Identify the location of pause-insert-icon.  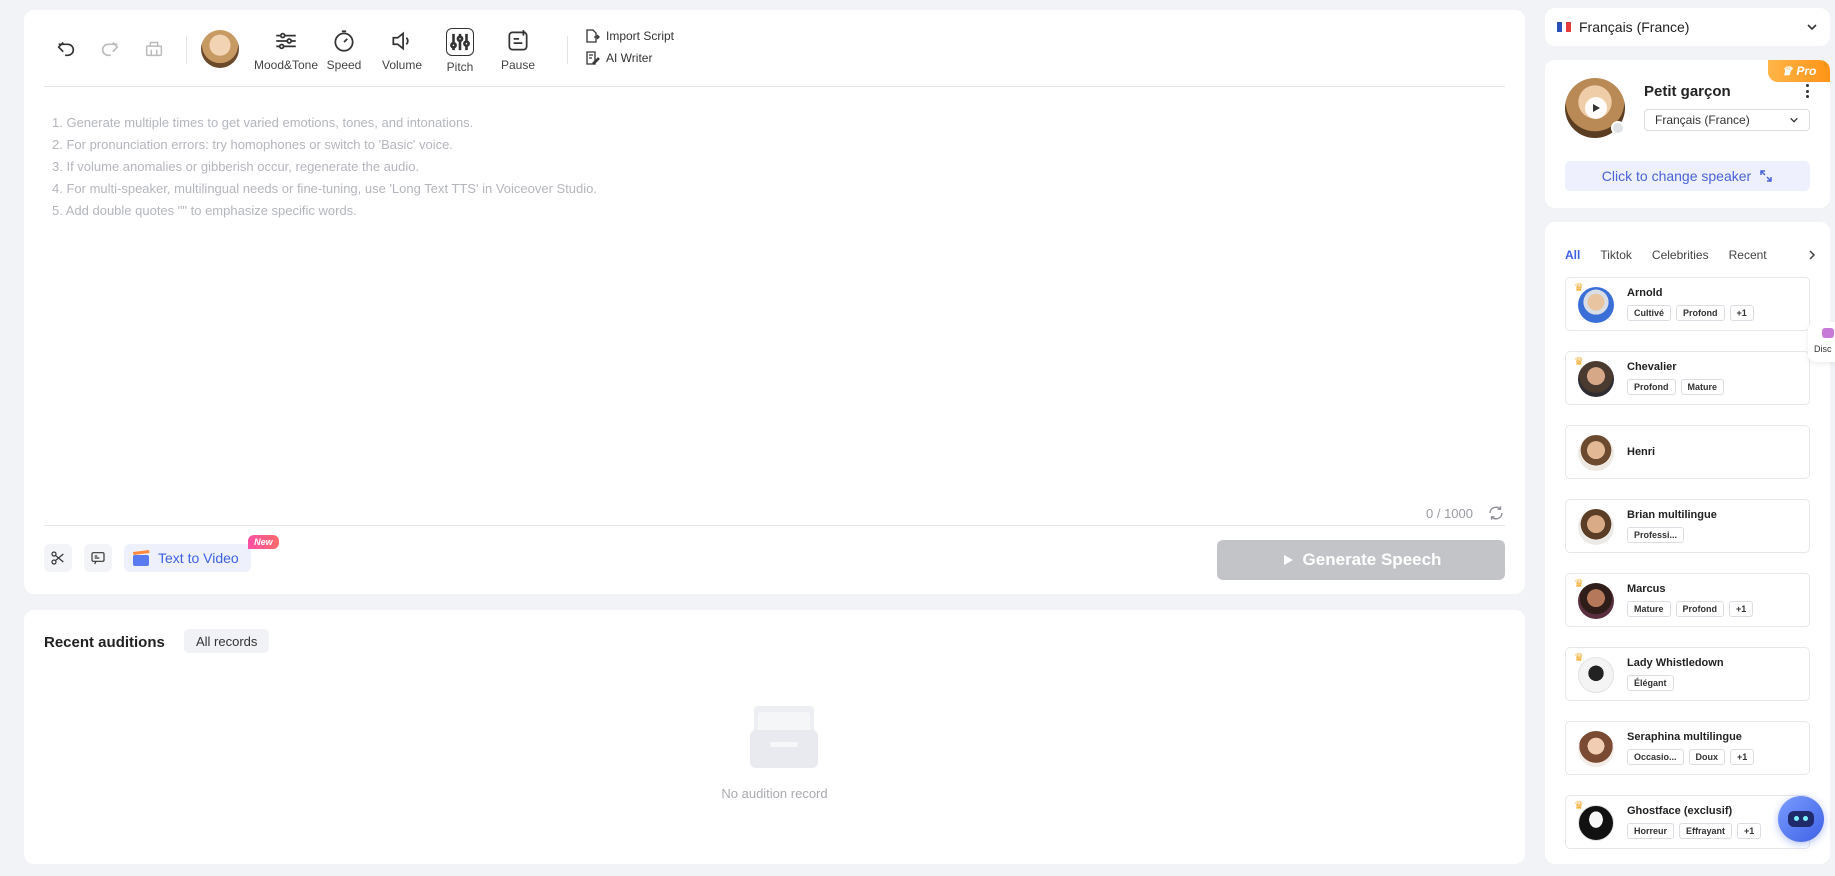
(518, 40).